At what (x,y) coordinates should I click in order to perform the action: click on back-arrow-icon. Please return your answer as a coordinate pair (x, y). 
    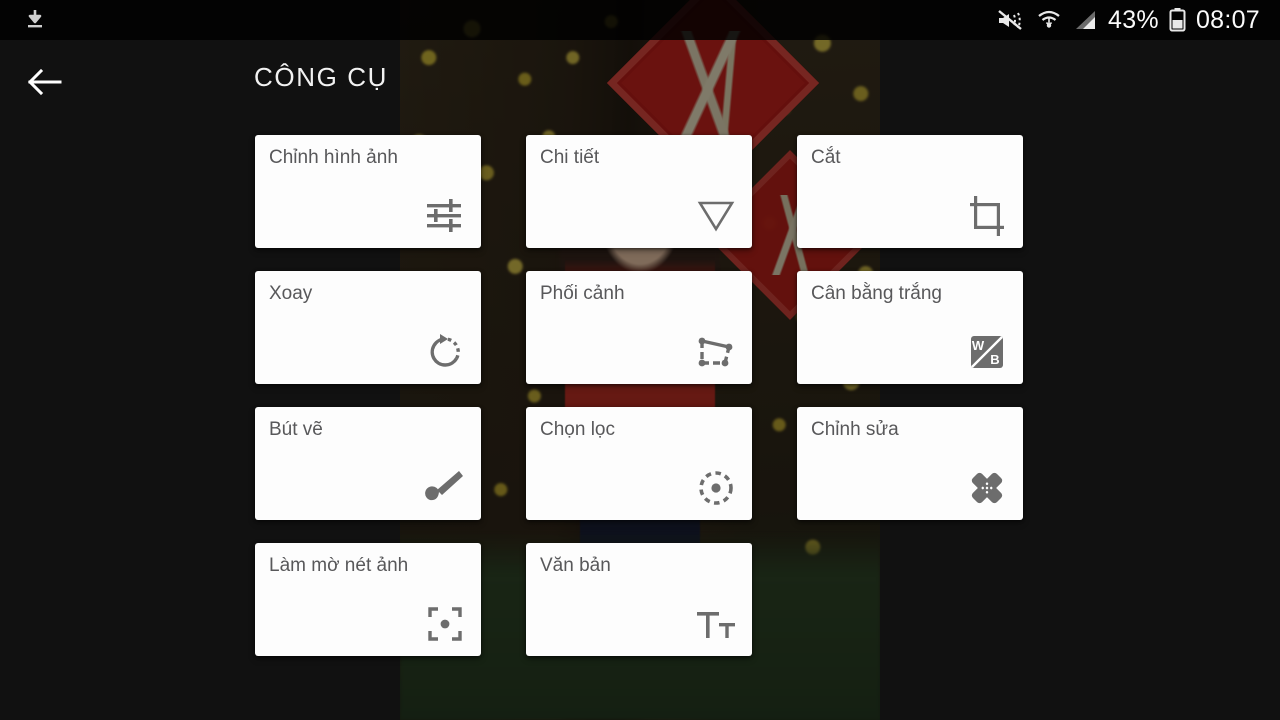
    Looking at the image, I should click on (44, 84).